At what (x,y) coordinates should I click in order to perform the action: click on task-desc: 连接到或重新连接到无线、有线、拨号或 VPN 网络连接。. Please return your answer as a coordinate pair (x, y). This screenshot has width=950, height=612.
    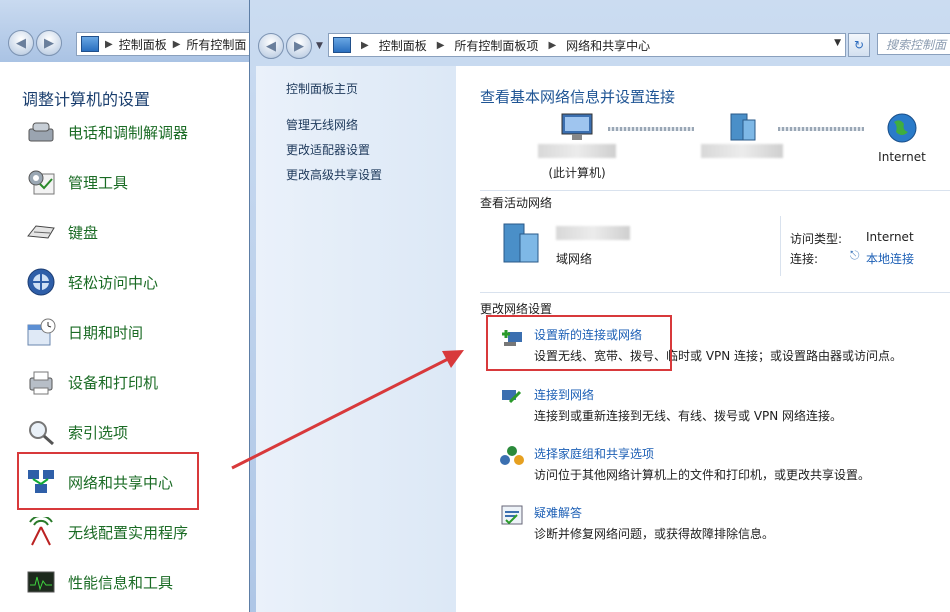
    Looking at the image, I should click on (688, 416).